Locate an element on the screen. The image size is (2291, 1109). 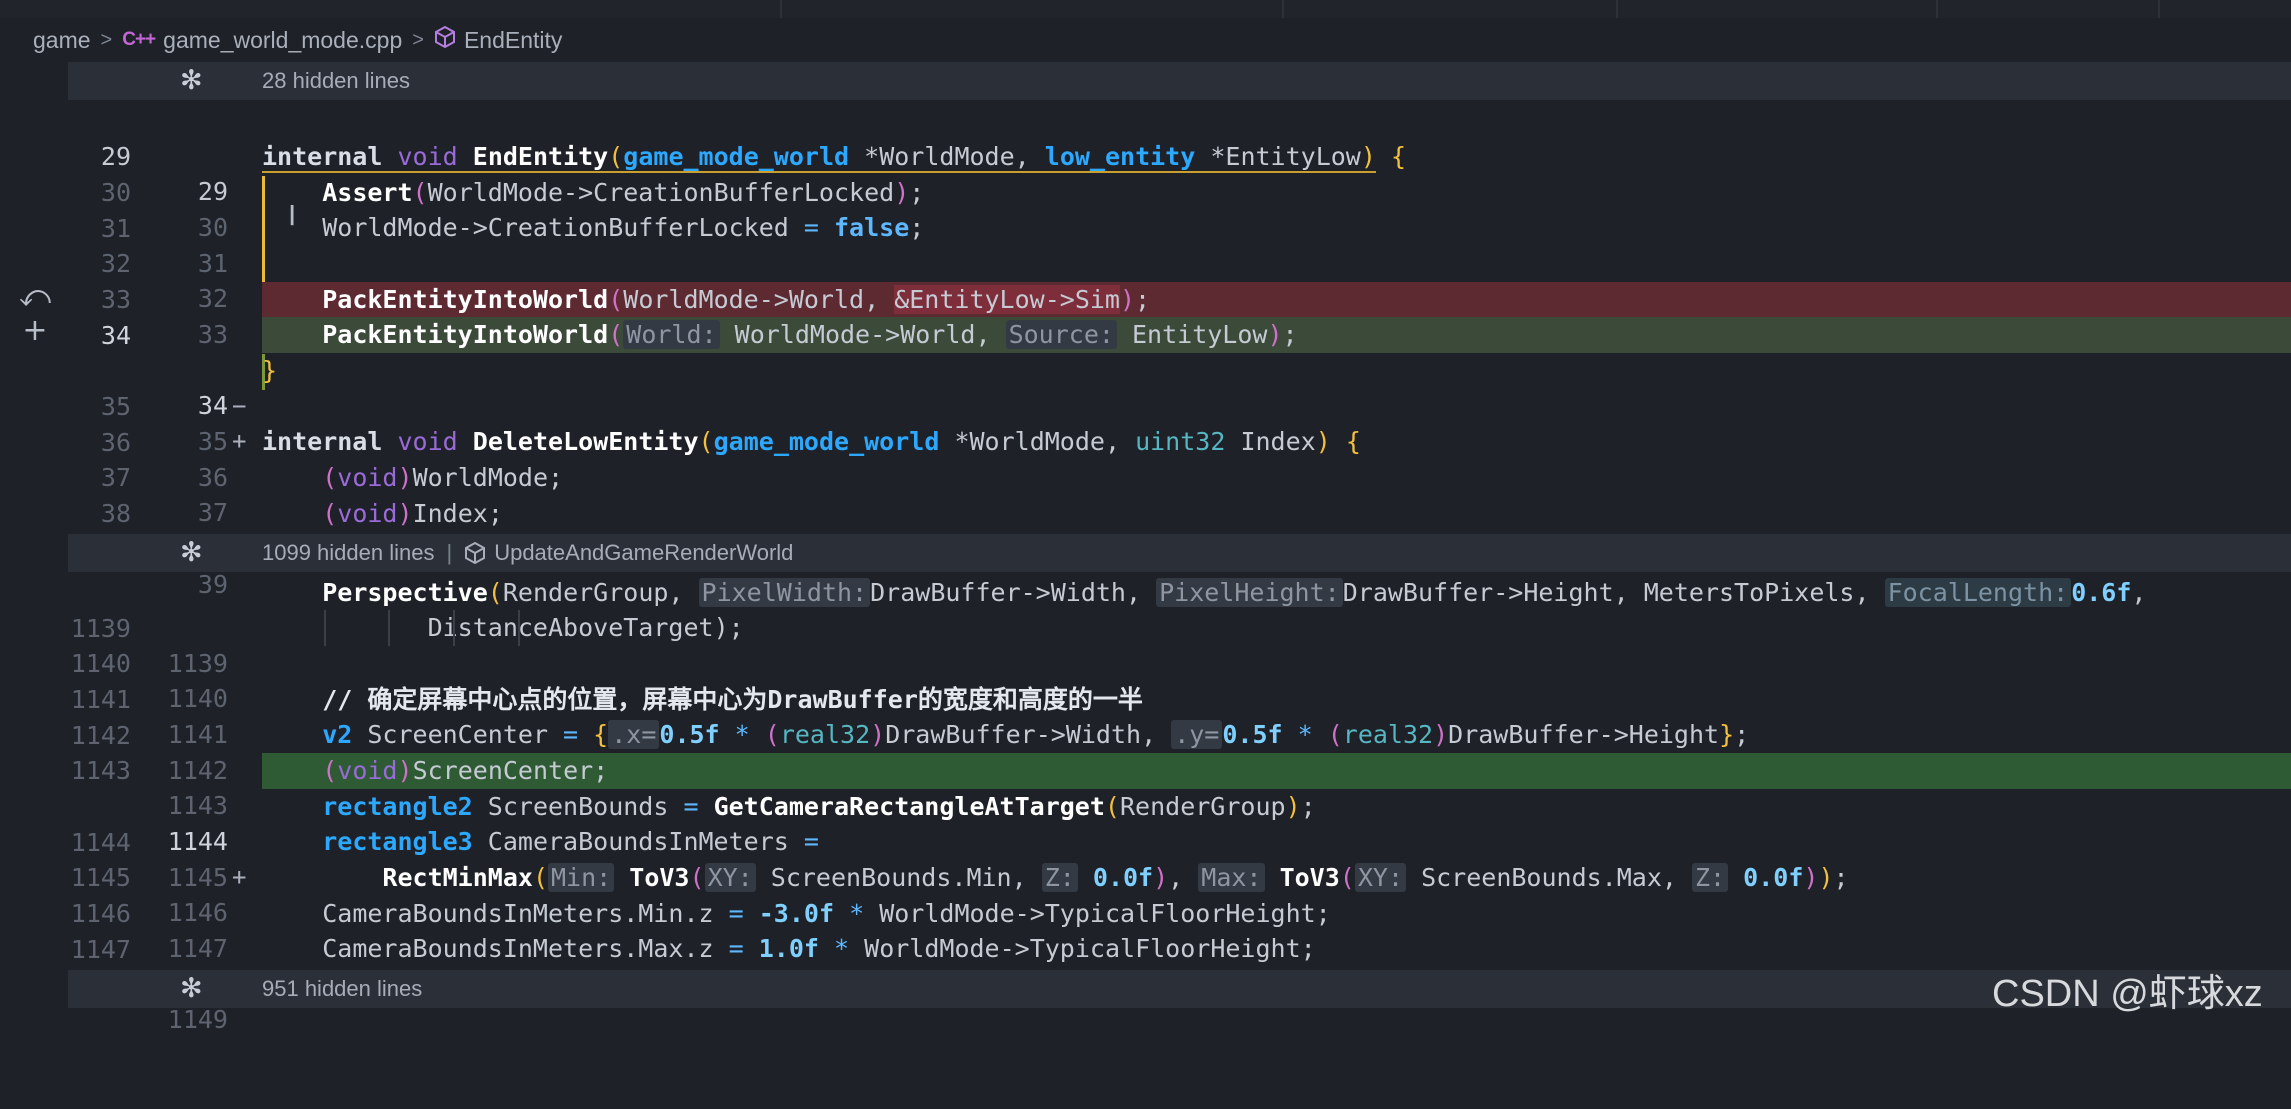
code-line: 33 33 is located at coordinates (1179, 298).